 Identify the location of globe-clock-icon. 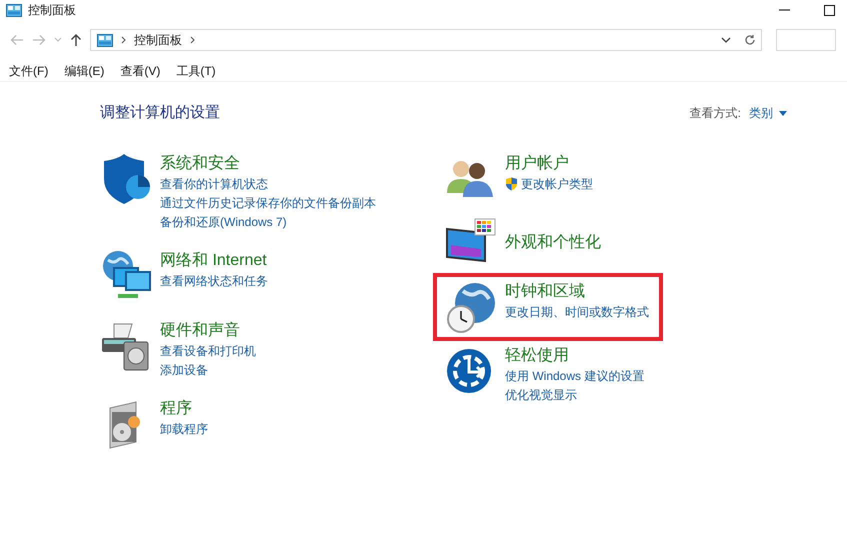
(471, 306).